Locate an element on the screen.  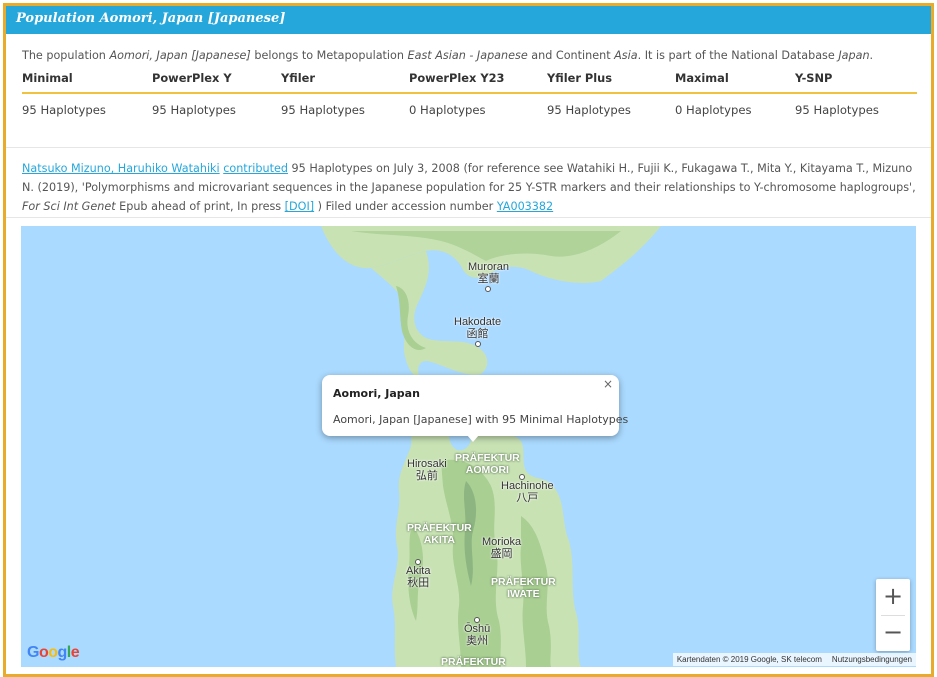
col-header-y-snp: Y-SNP is located at coordinates (856, 82).